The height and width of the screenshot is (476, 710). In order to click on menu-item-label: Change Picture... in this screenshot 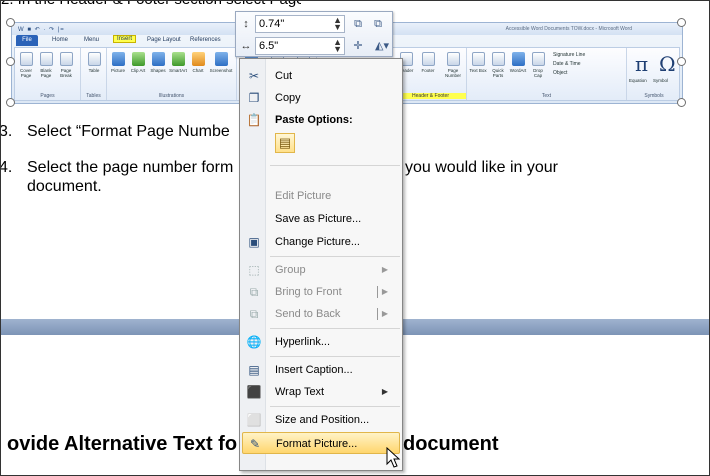, I will do `click(317, 242)`.